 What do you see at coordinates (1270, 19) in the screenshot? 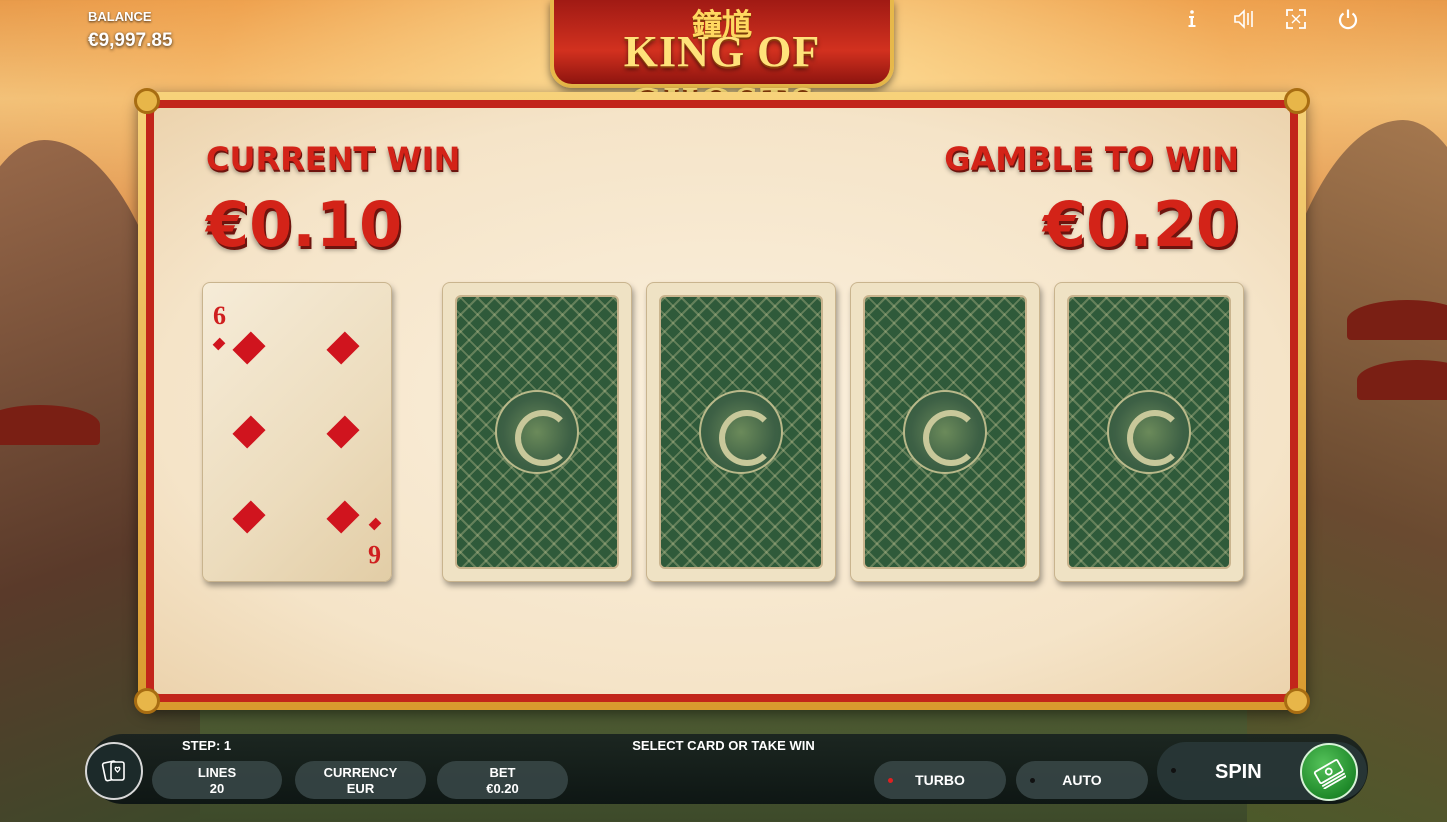
I see `top-toolbar` at bounding box center [1270, 19].